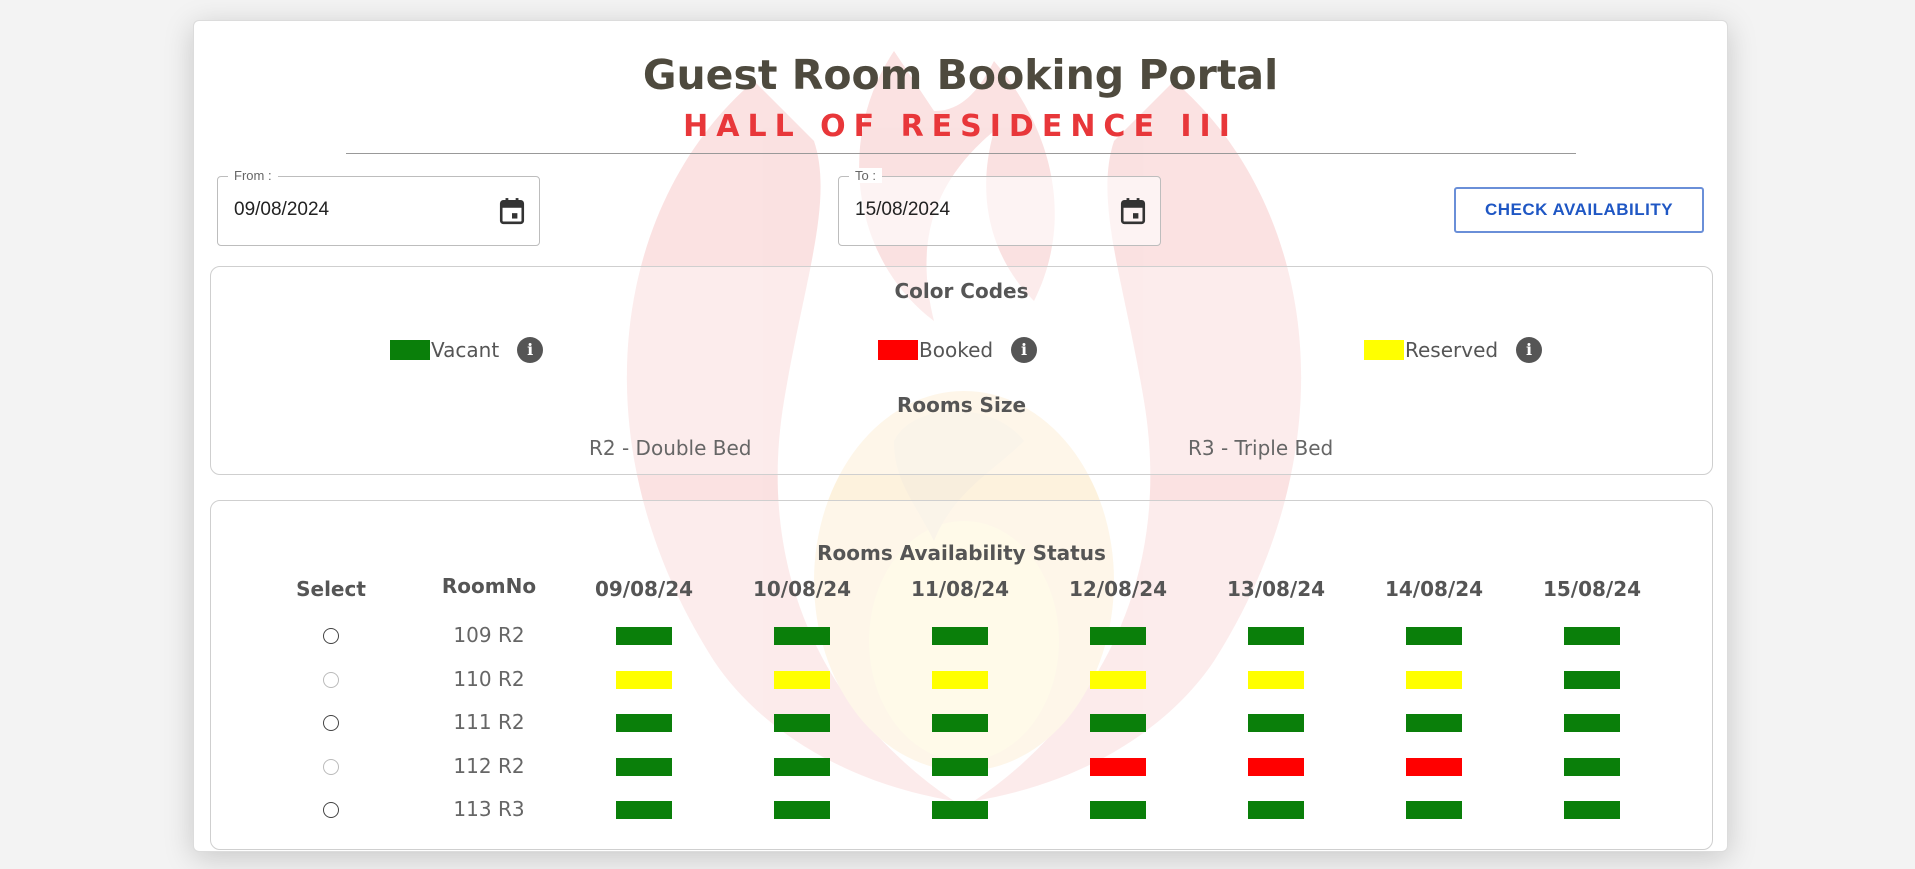 This screenshot has width=1915, height=869. Describe the element at coordinates (489, 586) in the screenshot. I see `room-column-header: RoomNo` at that location.